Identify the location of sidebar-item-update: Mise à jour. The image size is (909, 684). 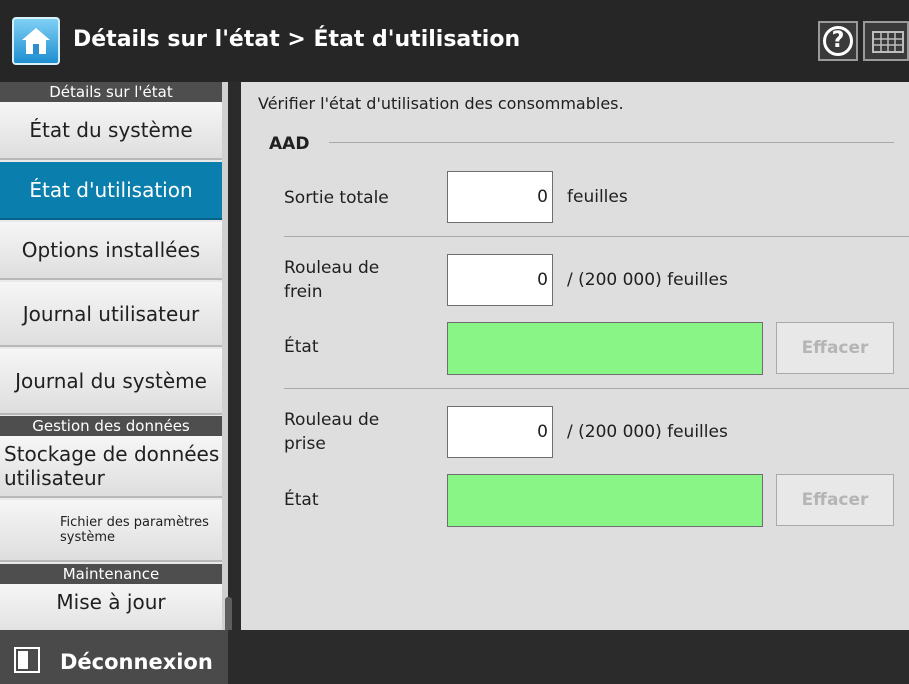
(111, 607).